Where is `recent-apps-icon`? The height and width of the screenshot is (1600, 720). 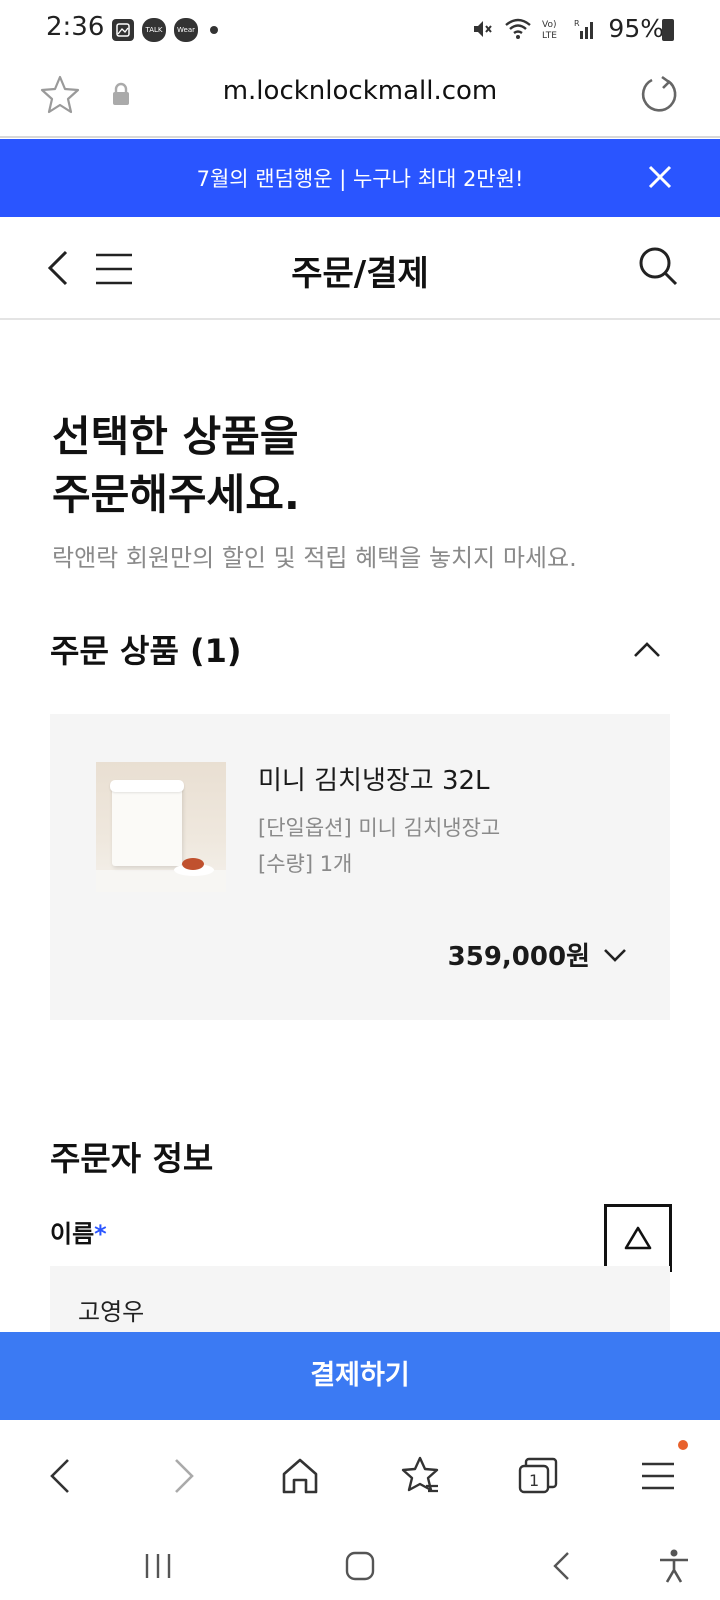
recent-apps-icon is located at coordinates (158, 1566).